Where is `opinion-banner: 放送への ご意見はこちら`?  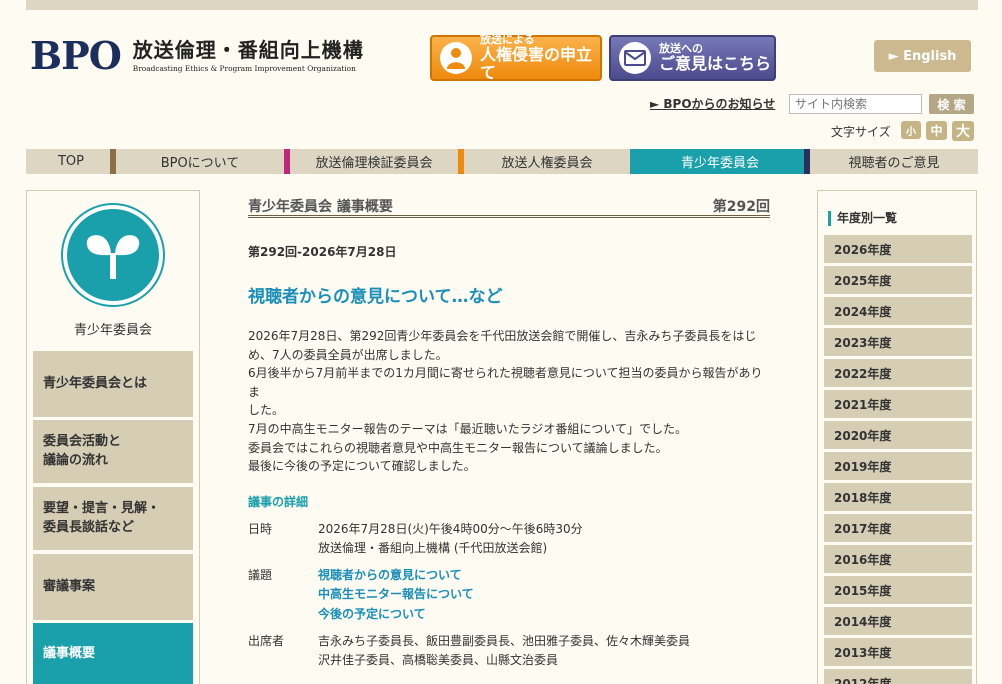
opinion-banner: 放送への ご意見はこちら is located at coordinates (692, 58).